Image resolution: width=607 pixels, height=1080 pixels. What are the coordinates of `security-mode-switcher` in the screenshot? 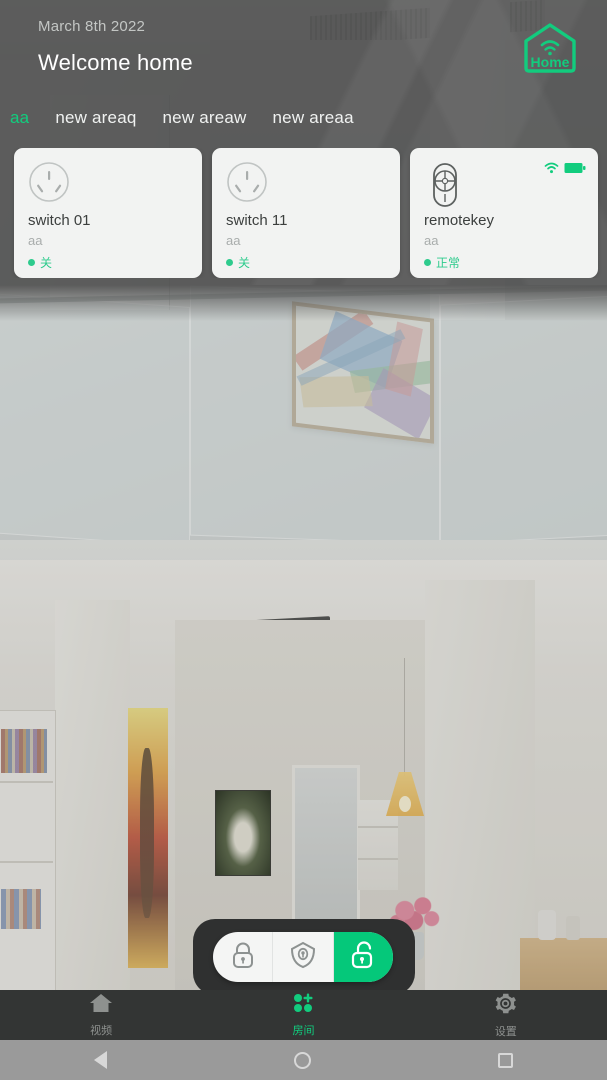 It's located at (303, 957).